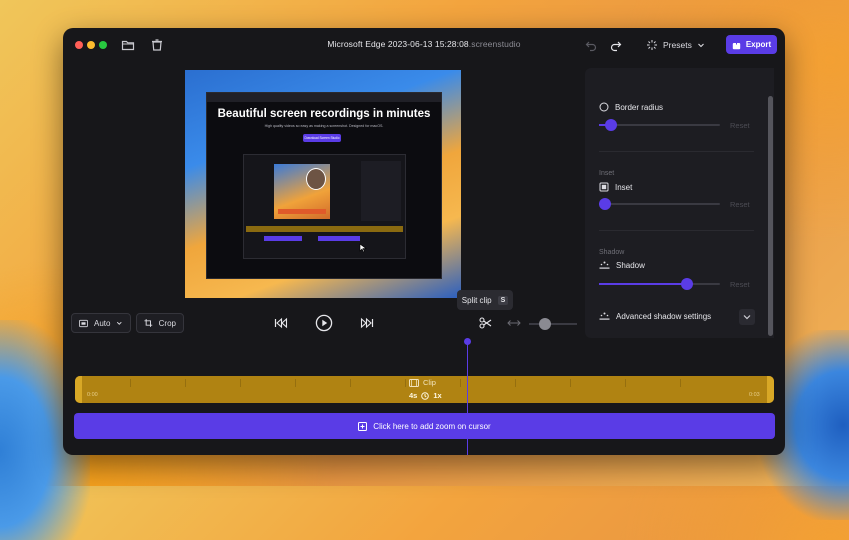 The width and height of the screenshot is (849, 540). I want to click on speed-arrows-icon, so click(514, 323).